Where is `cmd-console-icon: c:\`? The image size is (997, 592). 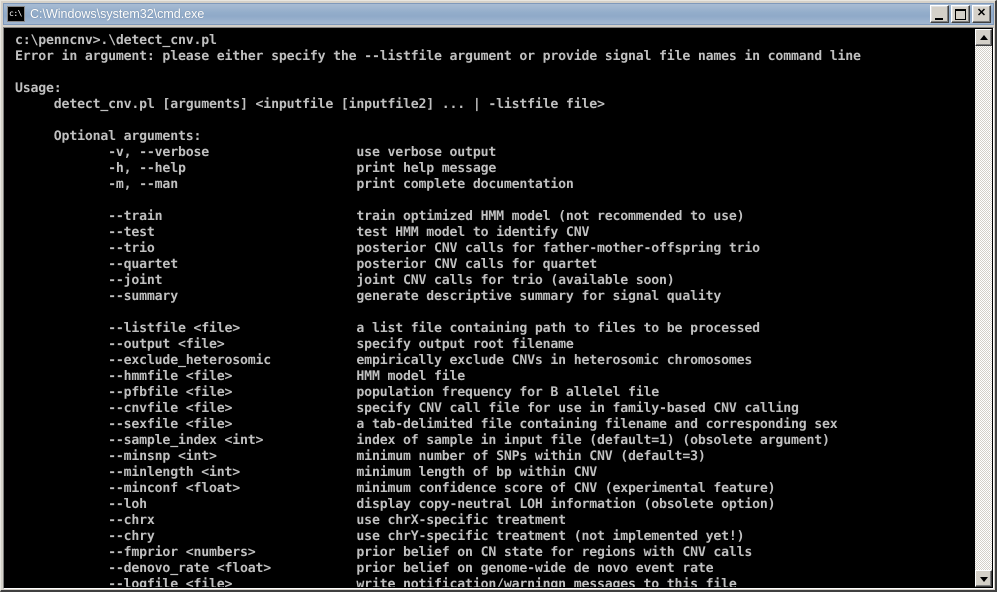 cmd-console-icon: c:\ is located at coordinates (16, 14).